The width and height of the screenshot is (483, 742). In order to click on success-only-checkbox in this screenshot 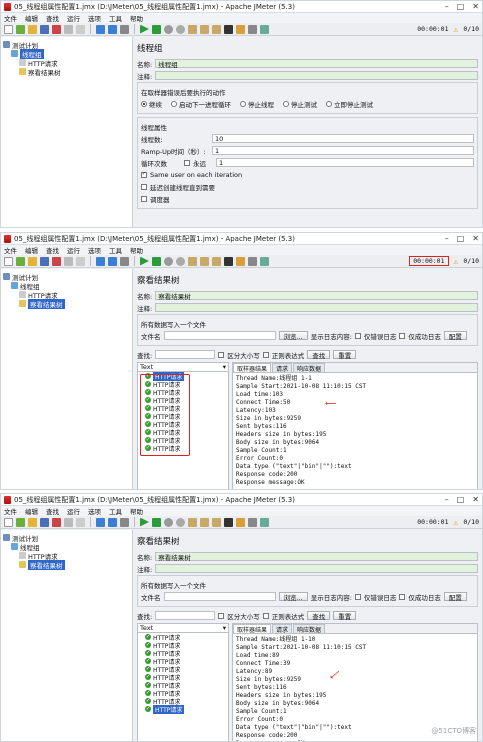, I will do `click(402, 335)`.